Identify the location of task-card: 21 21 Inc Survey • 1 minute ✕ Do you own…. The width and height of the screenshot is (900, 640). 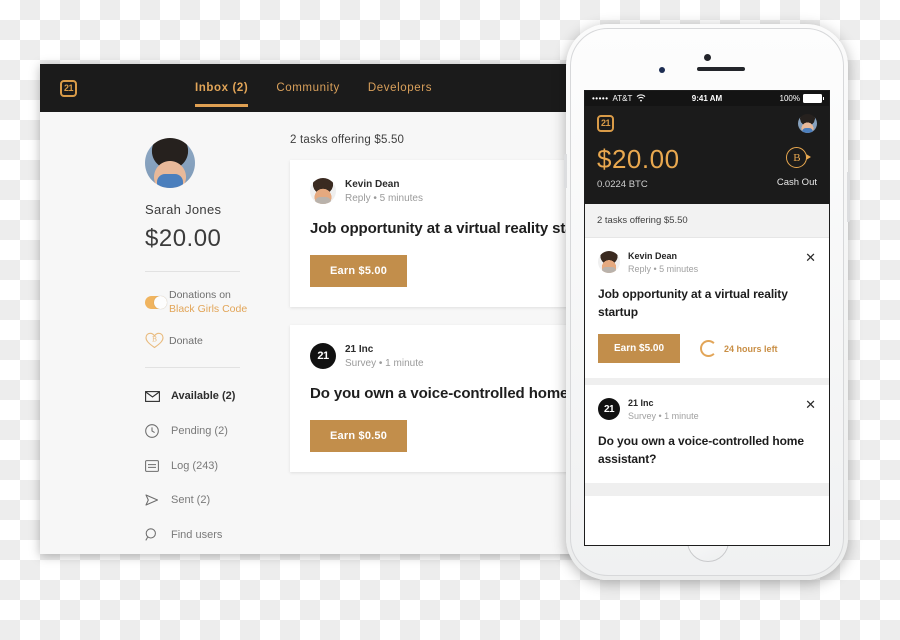
(707, 434).